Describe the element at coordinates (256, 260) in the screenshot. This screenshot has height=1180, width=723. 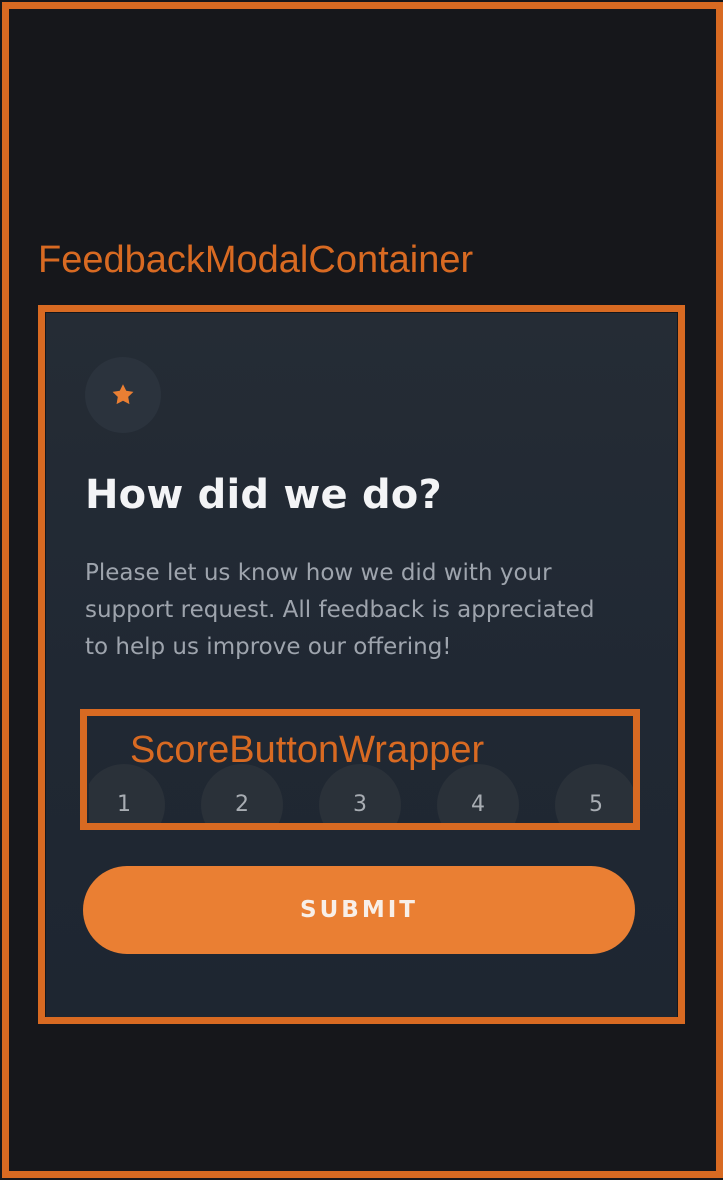
I see `feedback-modal-container-label: FeedbackModalContainer` at that location.